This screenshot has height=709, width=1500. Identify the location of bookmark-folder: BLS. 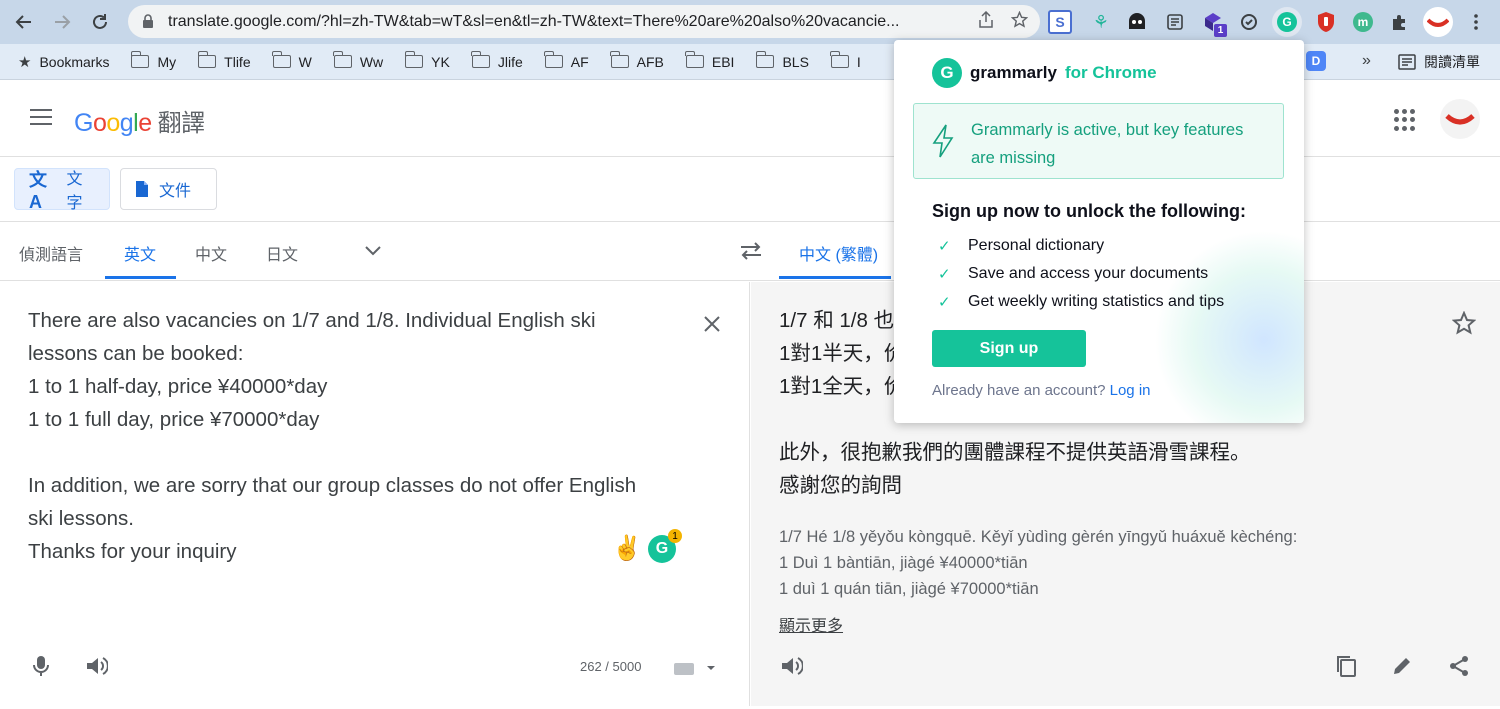
(782, 60).